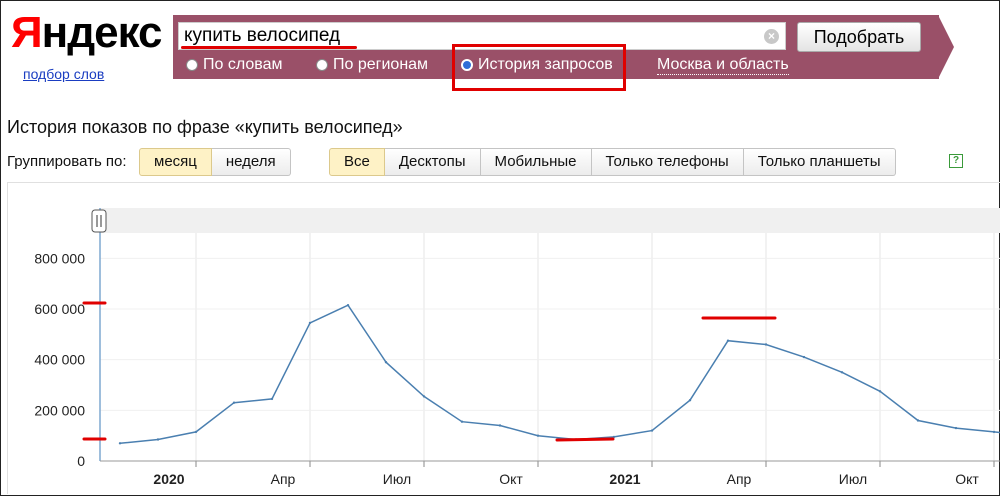 The image size is (1000, 497). Describe the element at coordinates (269, 47) in the screenshot. I see `query-underline-annotation` at that location.